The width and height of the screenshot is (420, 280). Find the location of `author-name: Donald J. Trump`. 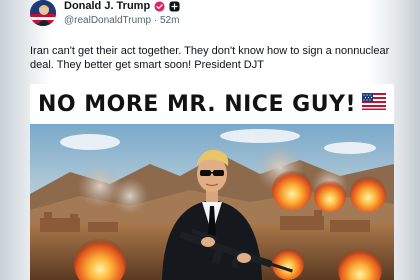

author-name: Donald J. Trump is located at coordinates (107, 6).